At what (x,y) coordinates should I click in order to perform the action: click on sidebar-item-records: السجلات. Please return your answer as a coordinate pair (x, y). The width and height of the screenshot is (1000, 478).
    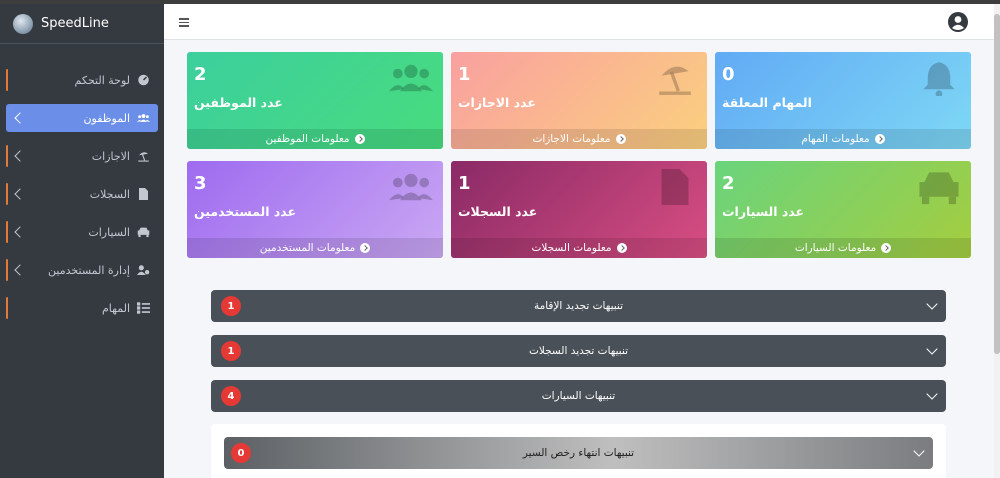
    Looking at the image, I should click on (82, 194).